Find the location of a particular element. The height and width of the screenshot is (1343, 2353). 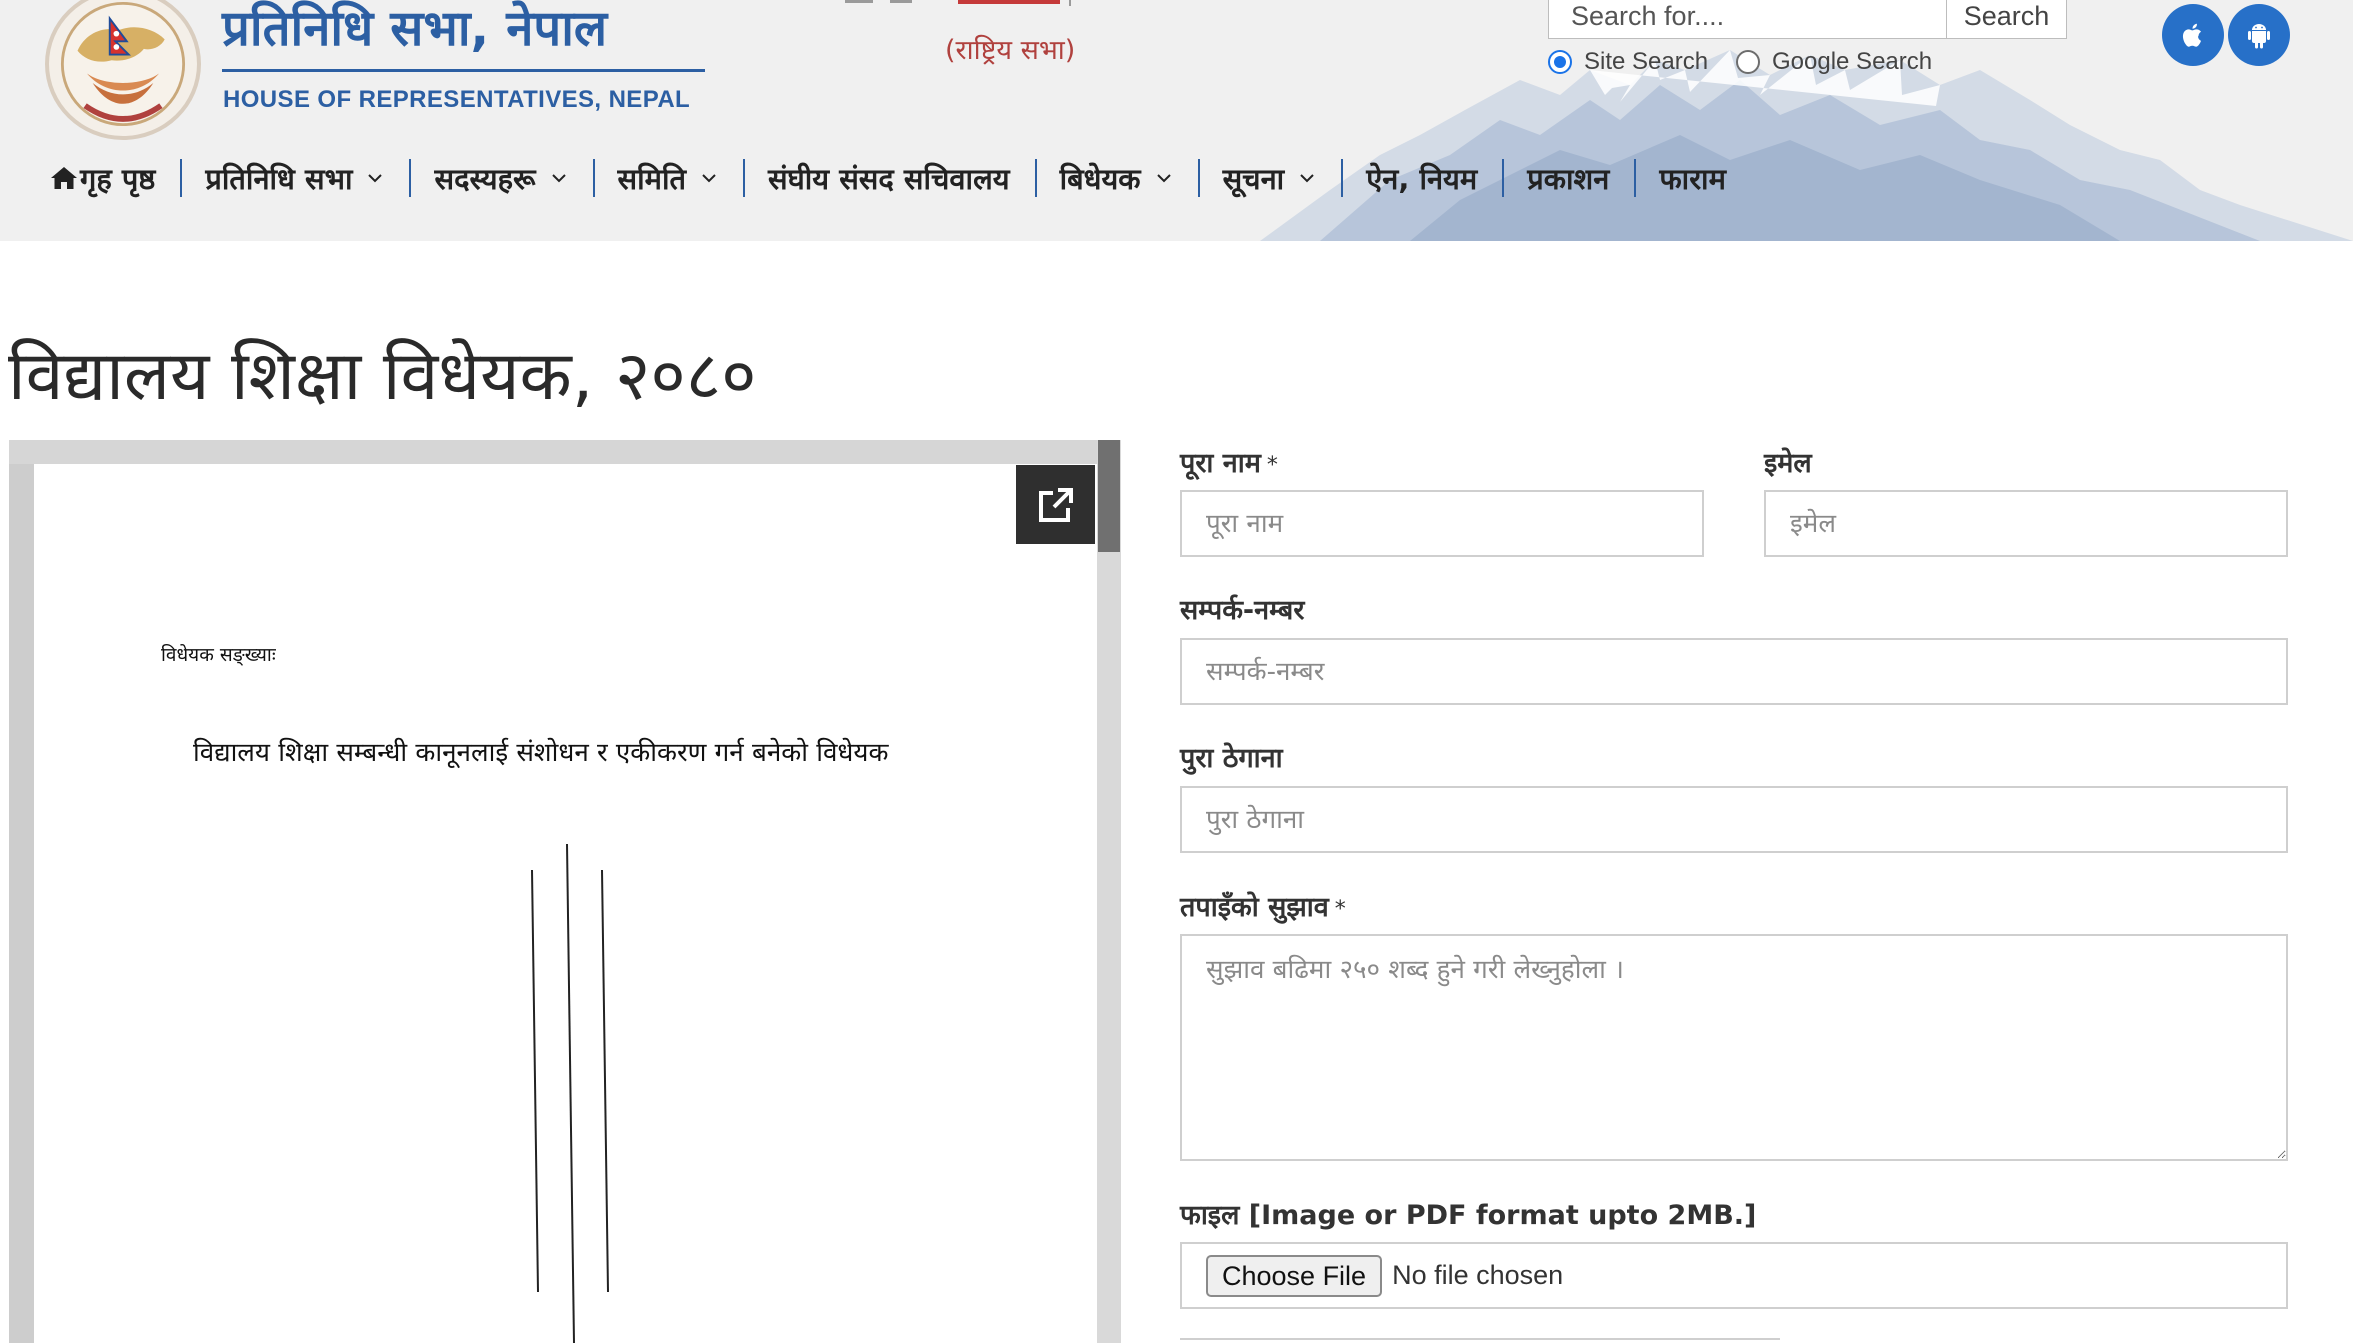

suggestion-label-text: तपाइँको सुझाव is located at coordinates (1254, 907).